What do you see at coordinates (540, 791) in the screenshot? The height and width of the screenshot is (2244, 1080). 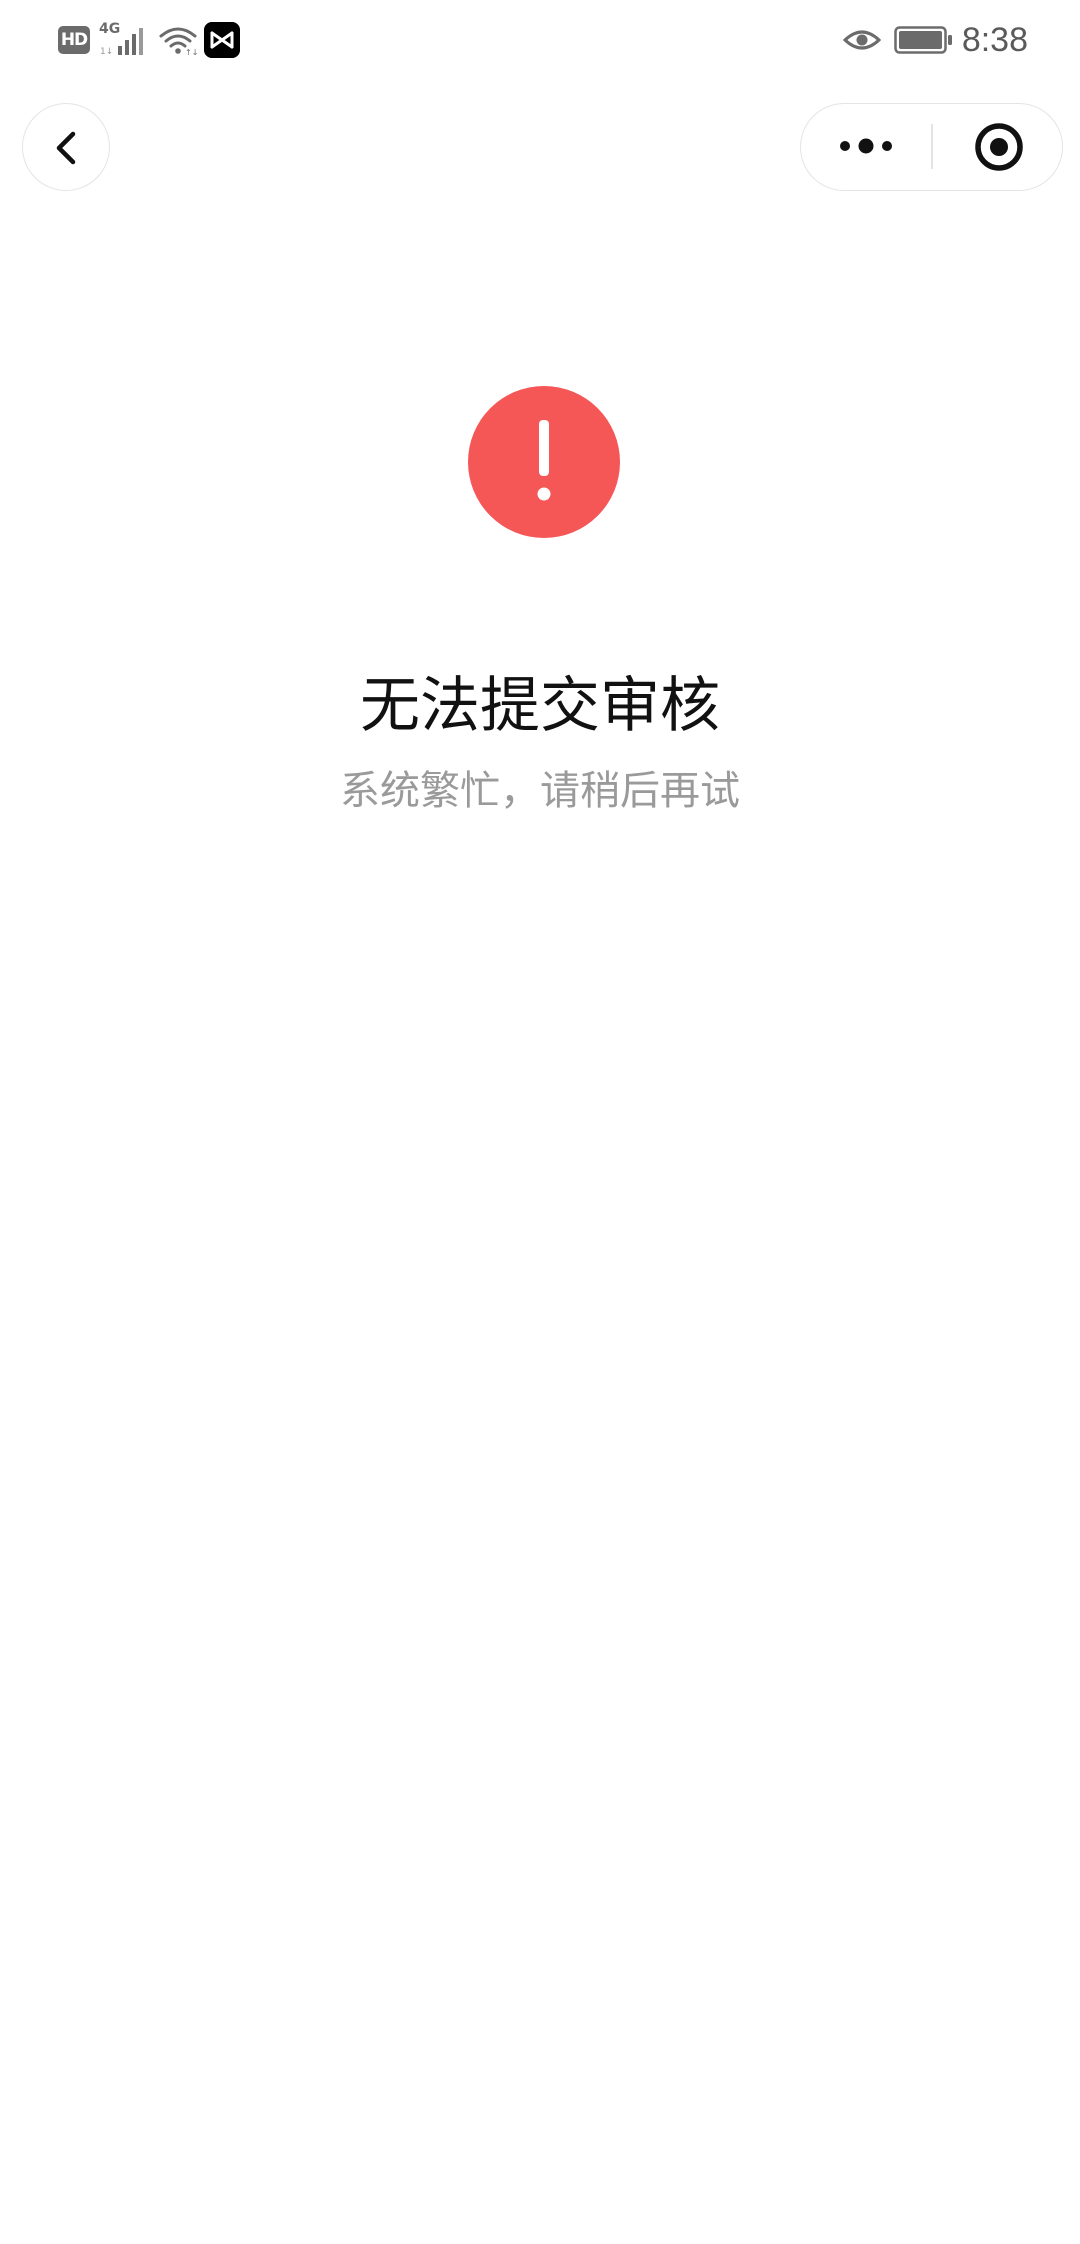 I see `error-subtitle: 系统繁忙，请稍后再试` at bounding box center [540, 791].